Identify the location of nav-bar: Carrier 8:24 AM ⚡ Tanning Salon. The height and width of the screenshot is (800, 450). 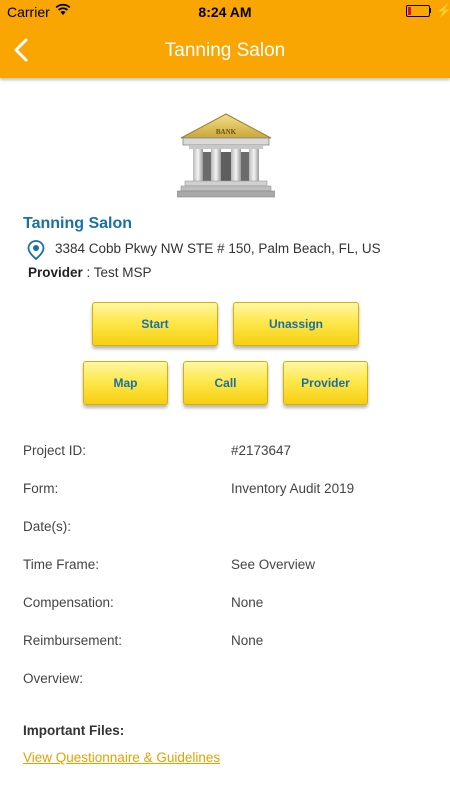
(225, 39).